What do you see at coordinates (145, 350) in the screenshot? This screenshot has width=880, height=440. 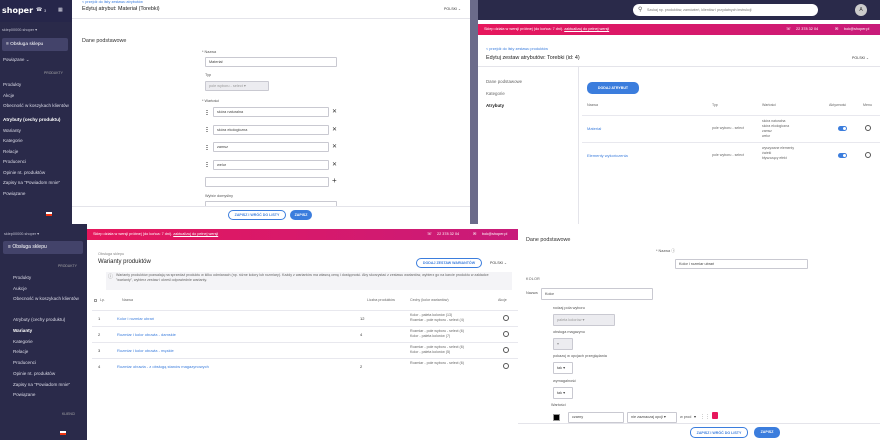 I see `variant-set-link: Rozmiar i kolor obuwia - męskie` at bounding box center [145, 350].